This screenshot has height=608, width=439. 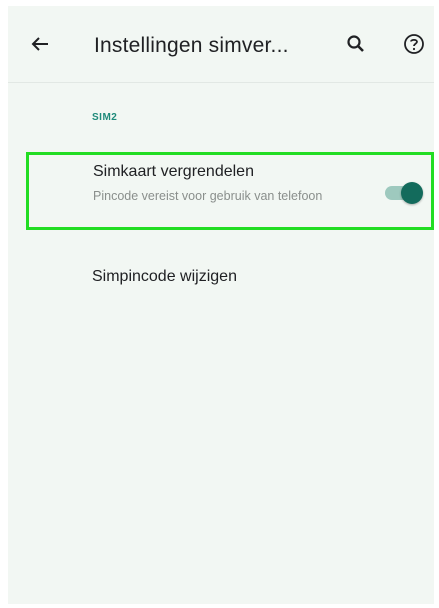 I want to click on search-button, so click(x=356, y=44).